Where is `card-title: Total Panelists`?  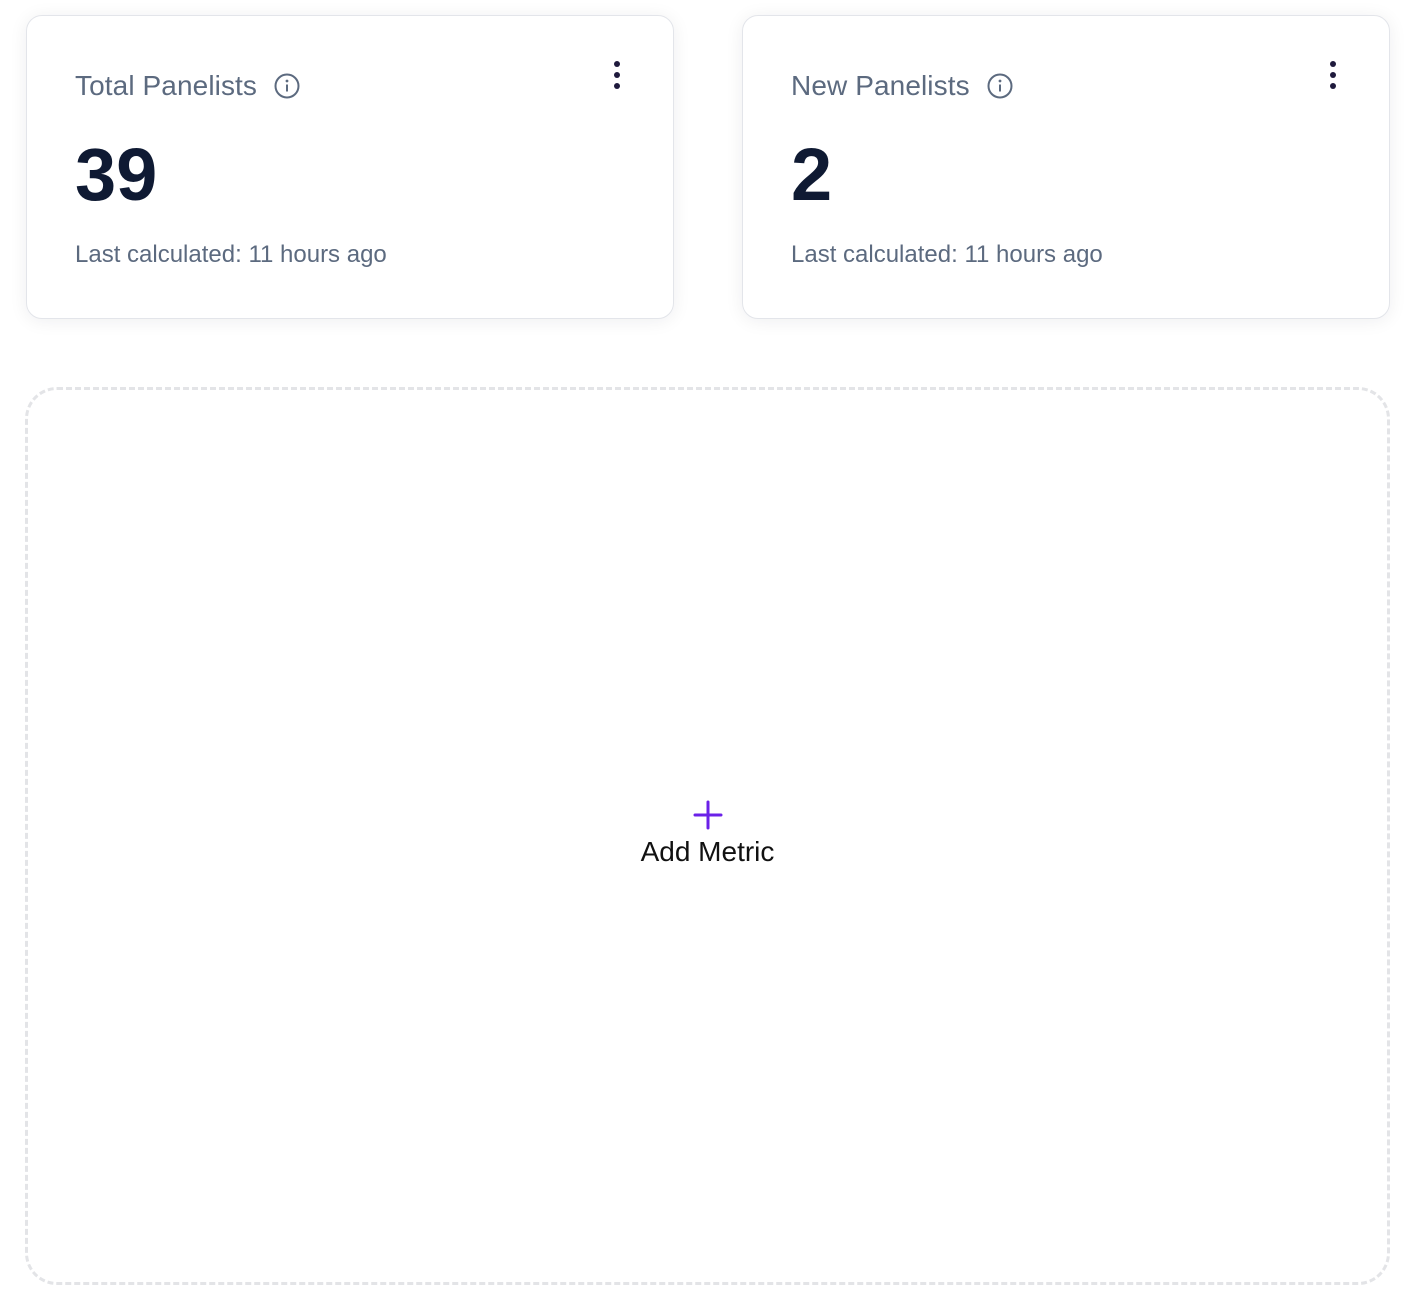 card-title: Total Panelists is located at coordinates (166, 85).